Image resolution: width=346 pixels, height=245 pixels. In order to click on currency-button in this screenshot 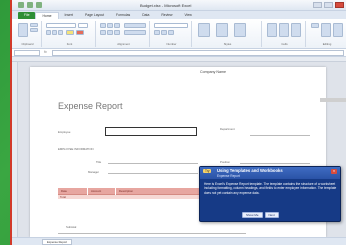, I will do `click(157, 32)`.